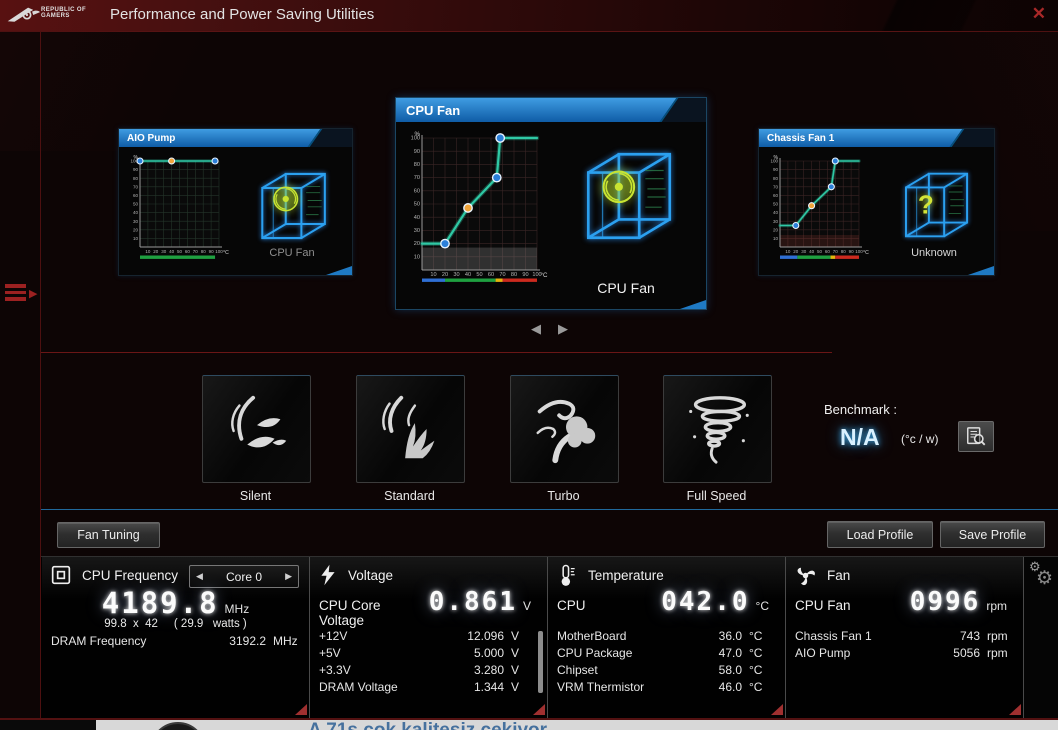 This screenshot has height=730, width=1058. I want to click on benchmark-run-button, so click(976, 436).